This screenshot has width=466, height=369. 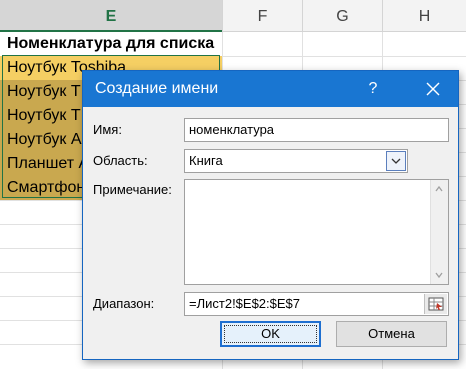 I want to click on column-header-label: F, so click(x=262, y=16).